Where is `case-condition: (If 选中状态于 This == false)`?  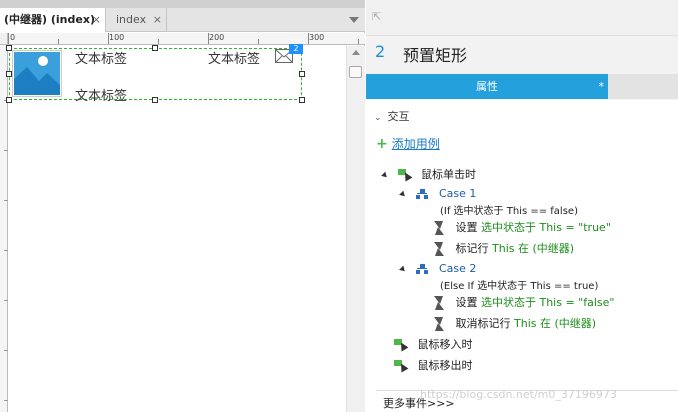
case-condition: (If 选中状态于 This == false) is located at coordinates (509, 211).